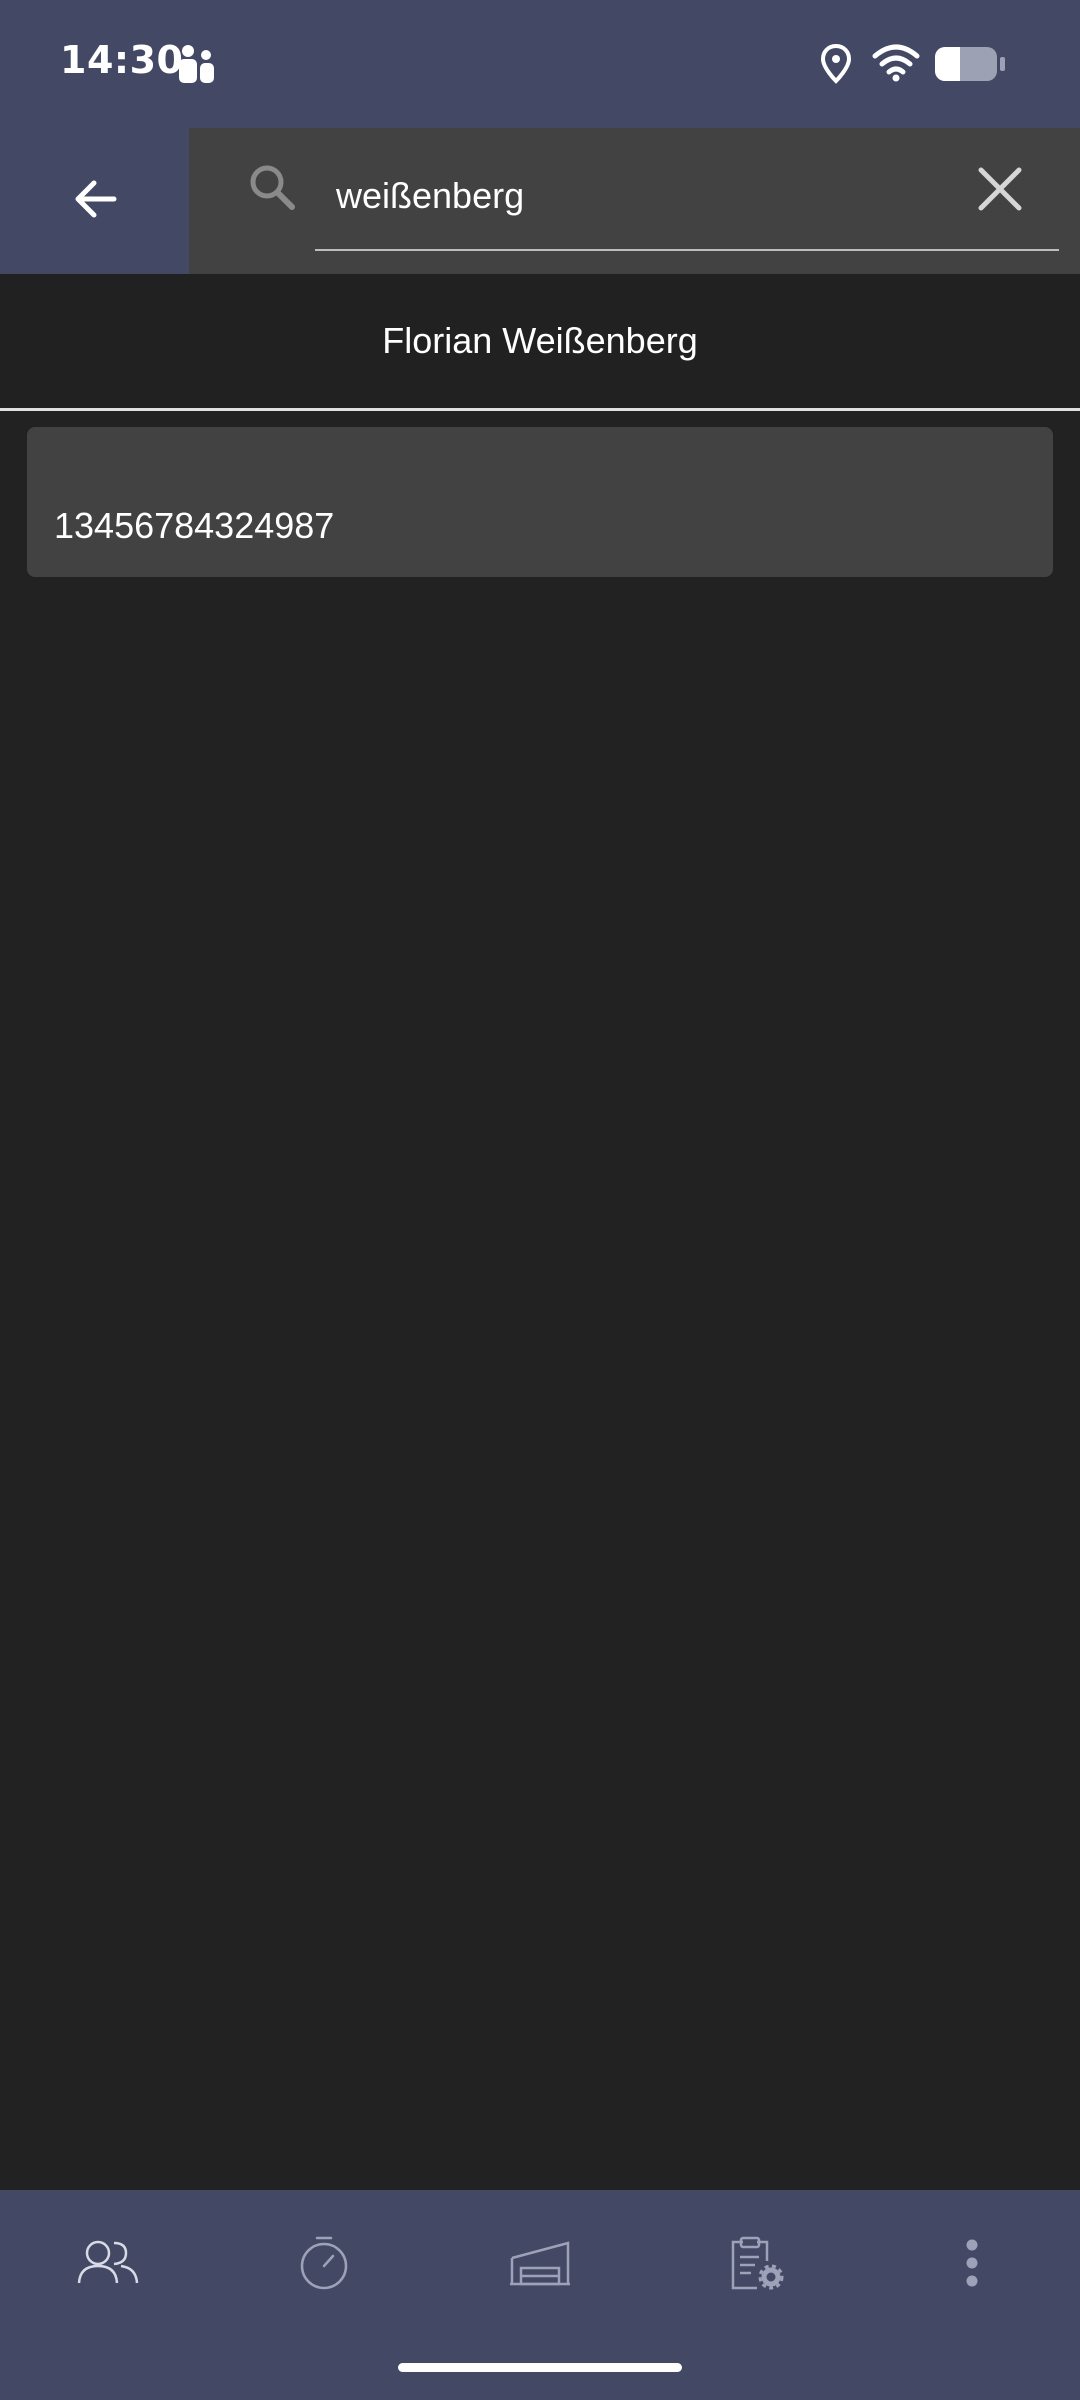 The image size is (1080, 2400). What do you see at coordinates (272, 189) in the screenshot?
I see `search-icon` at bounding box center [272, 189].